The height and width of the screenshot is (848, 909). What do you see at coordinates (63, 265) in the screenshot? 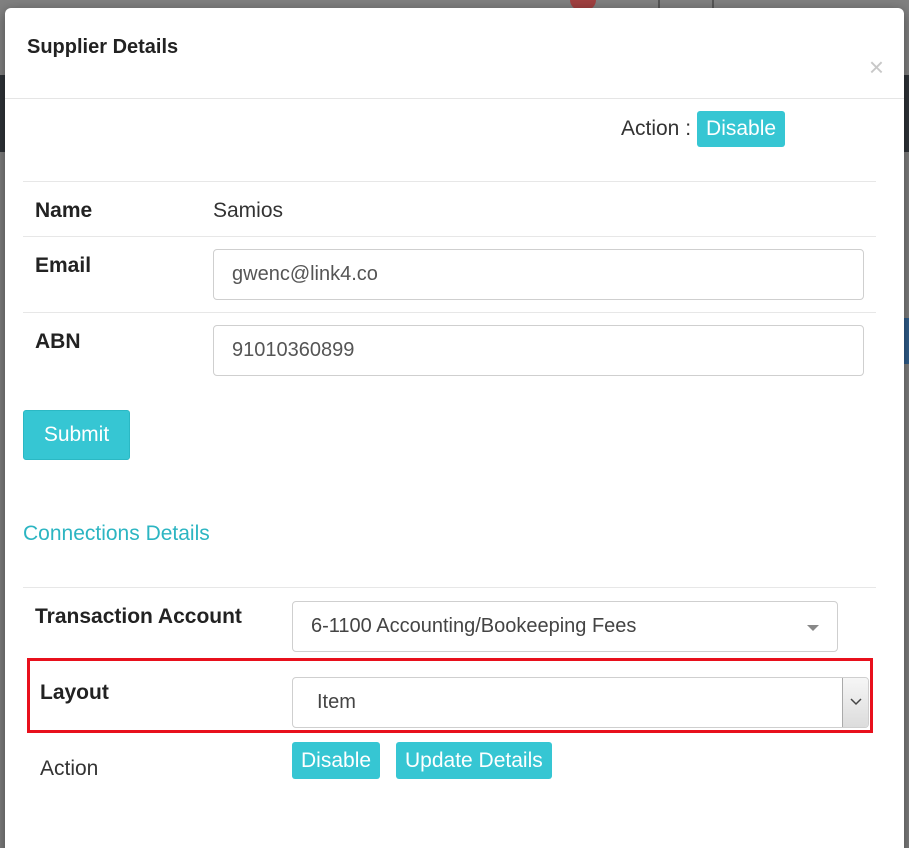
I see `email-label: Email` at bounding box center [63, 265].